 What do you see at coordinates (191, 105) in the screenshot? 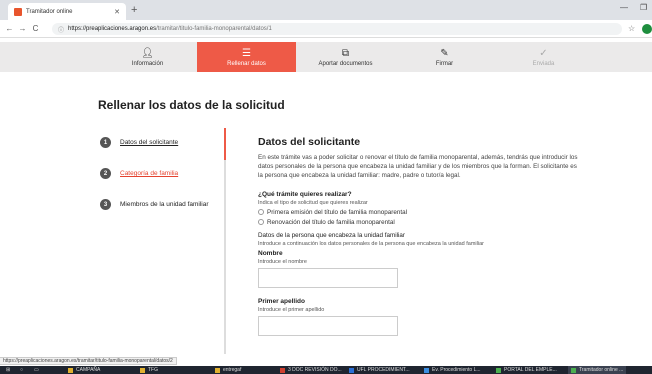
I see `page-title: Rellenar los datos de la solicitud` at bounding box center [191, 105].